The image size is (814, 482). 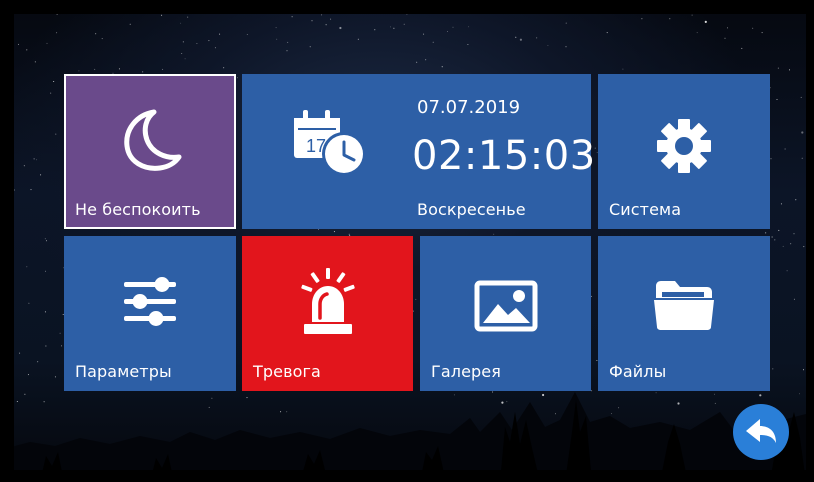 What do you see at coordinates (328, 301) in the screenshot?
I see `siren-icon` at bounding box center [328, 301].